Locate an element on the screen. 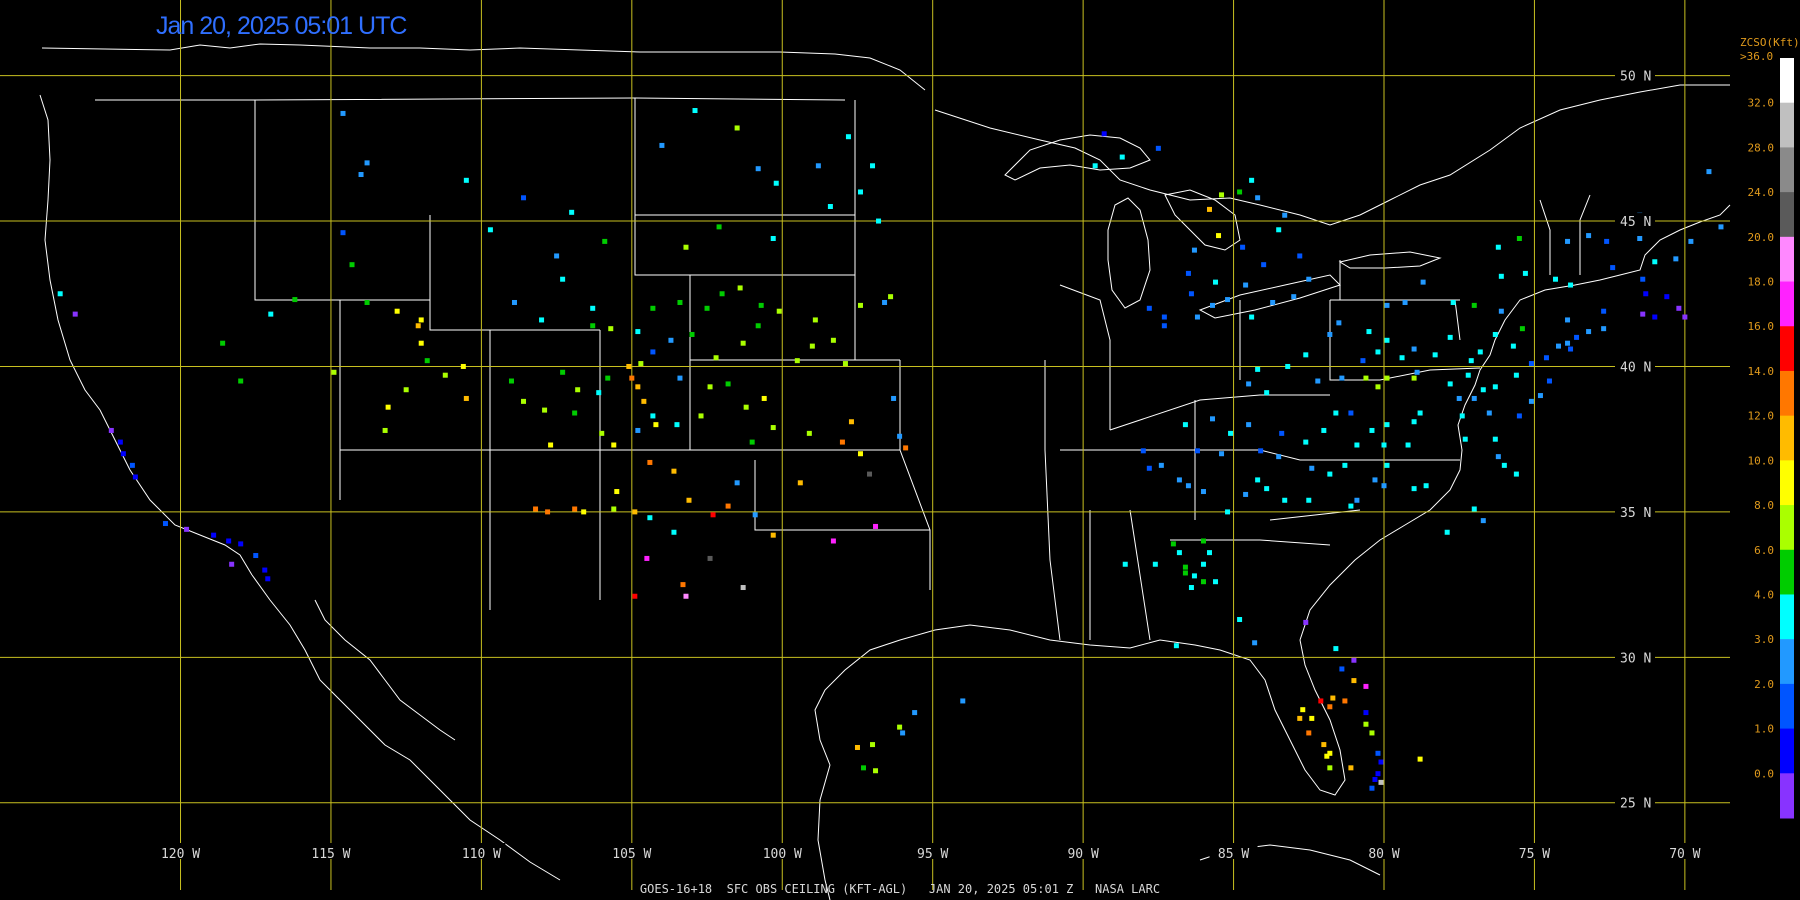 This screenshot has width=1800, height=900. colorbar-label: 20.0 is located at coordinates (1761, 237).